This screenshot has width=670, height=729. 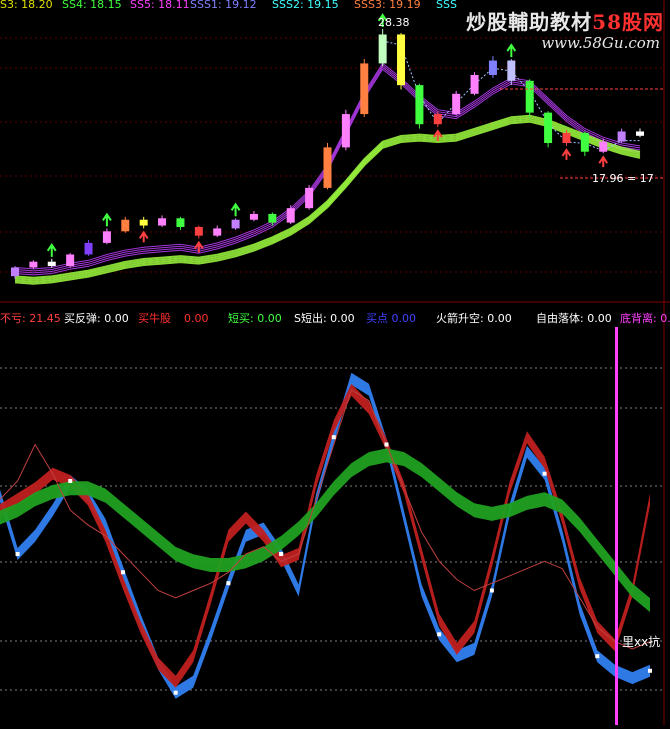 I want to click on legend-item: SS4: 18.15, so click(x=92, y=5).